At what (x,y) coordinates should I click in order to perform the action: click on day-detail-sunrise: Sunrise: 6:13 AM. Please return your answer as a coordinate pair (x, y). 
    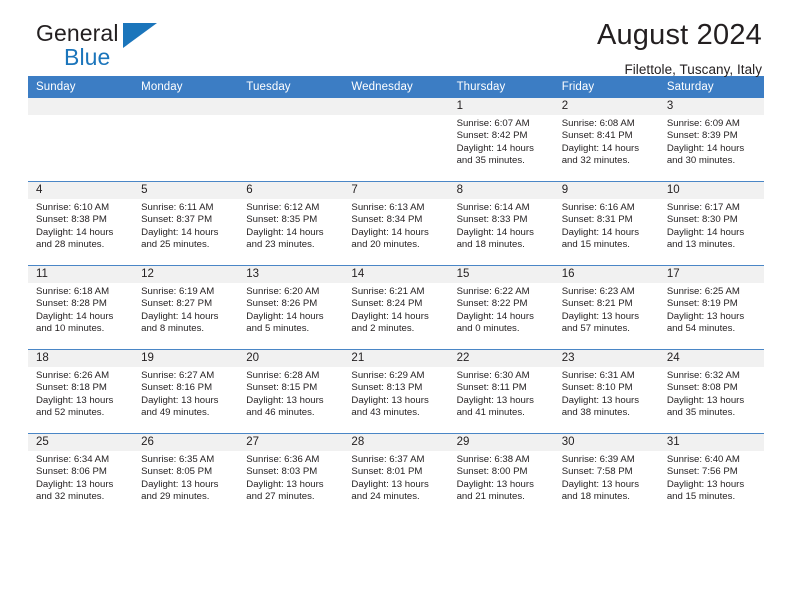
    Looking at the image, I should click on (388, 207).